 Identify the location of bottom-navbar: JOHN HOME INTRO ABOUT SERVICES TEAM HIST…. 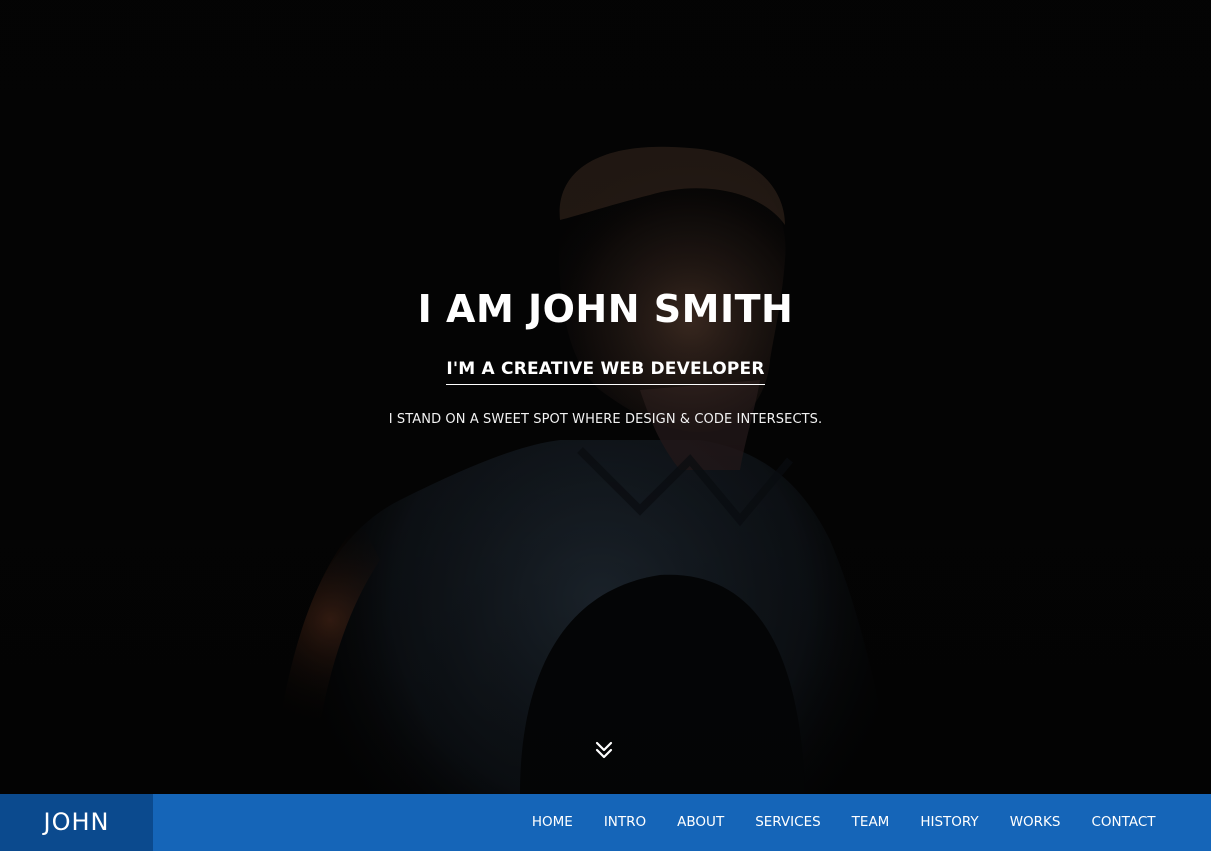
(605, 822).